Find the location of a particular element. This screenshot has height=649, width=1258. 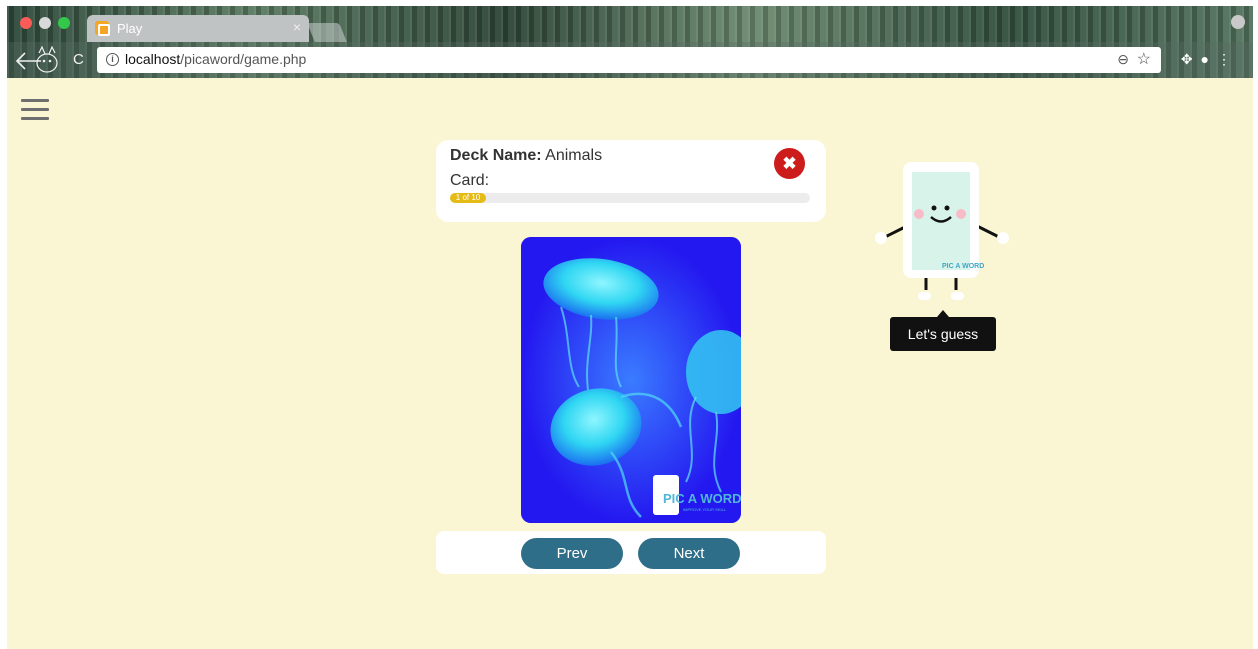

zoom-icon: ⊖ is located at coordinates (1123, 59).